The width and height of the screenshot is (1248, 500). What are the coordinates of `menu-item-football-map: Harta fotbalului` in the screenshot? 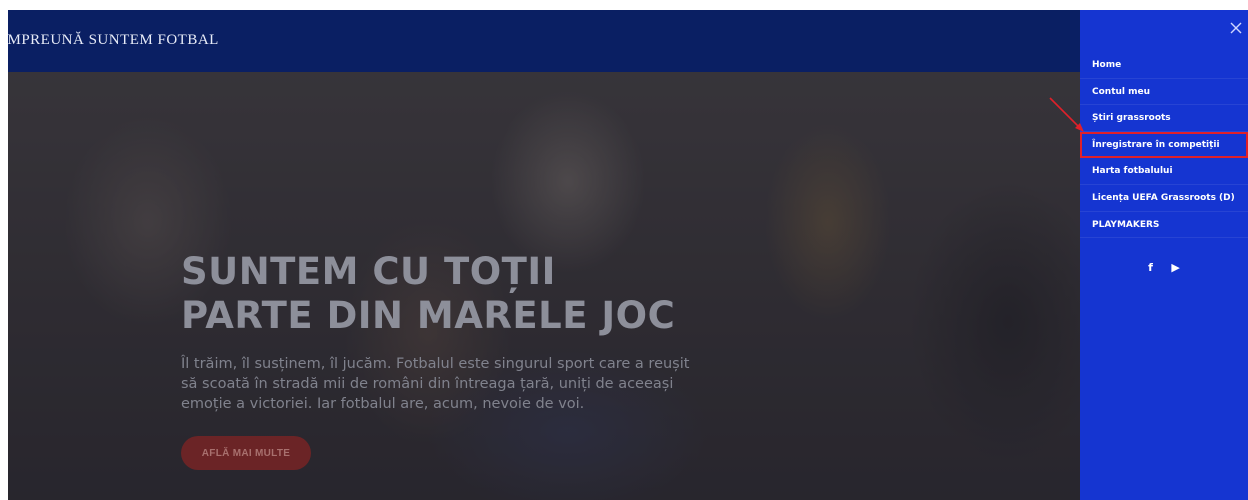 It's located at (1164, 171).